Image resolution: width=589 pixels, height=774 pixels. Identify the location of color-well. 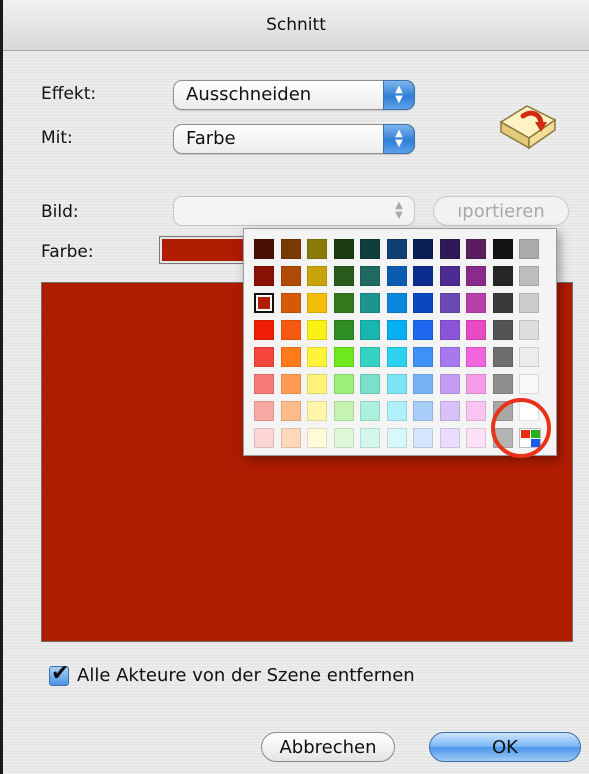
(204, 250).